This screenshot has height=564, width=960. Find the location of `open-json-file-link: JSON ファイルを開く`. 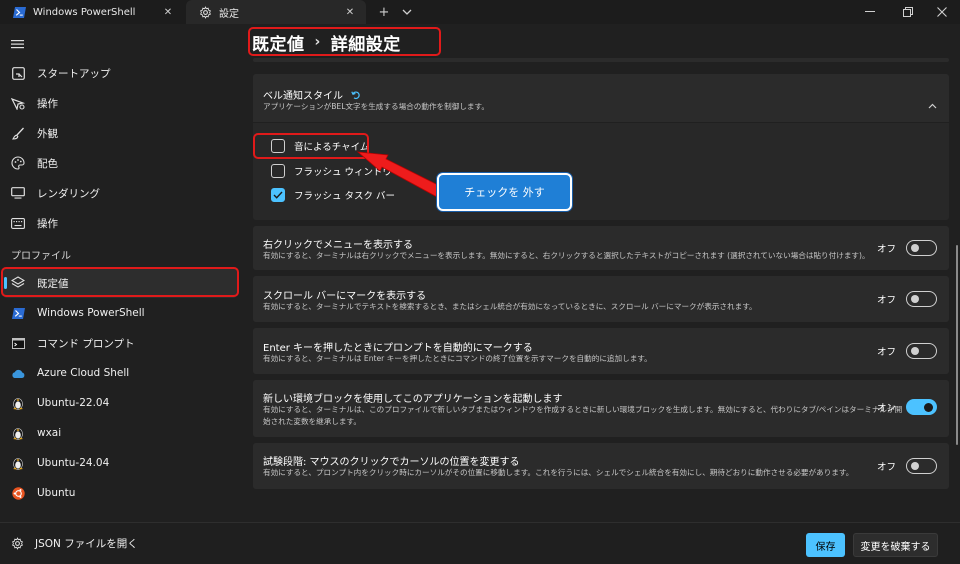

open-json-file-link: JSON ファイルを開く is located at coordinates (74, 543).